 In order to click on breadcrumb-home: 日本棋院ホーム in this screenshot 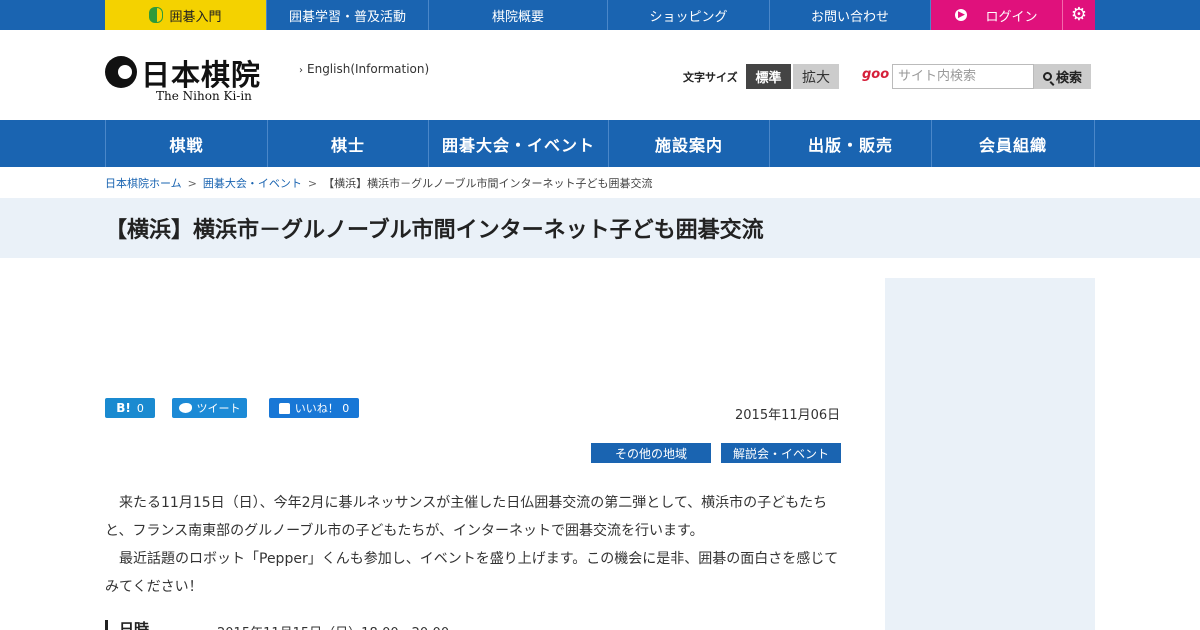, I will do `click(143, 183)`.